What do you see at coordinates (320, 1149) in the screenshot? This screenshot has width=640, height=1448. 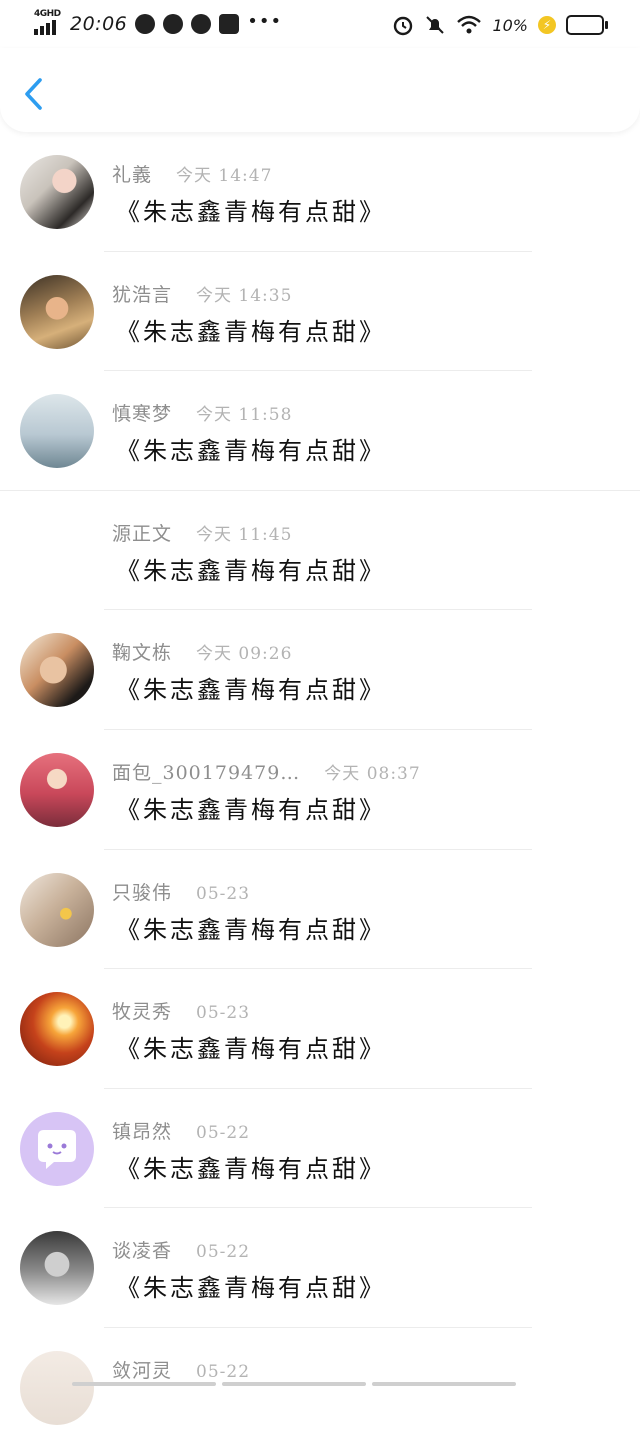 I see `list-item: 镇昂然 05-22 《朱志鑫青梅有点甜》` at bounding box center [320, 1149].